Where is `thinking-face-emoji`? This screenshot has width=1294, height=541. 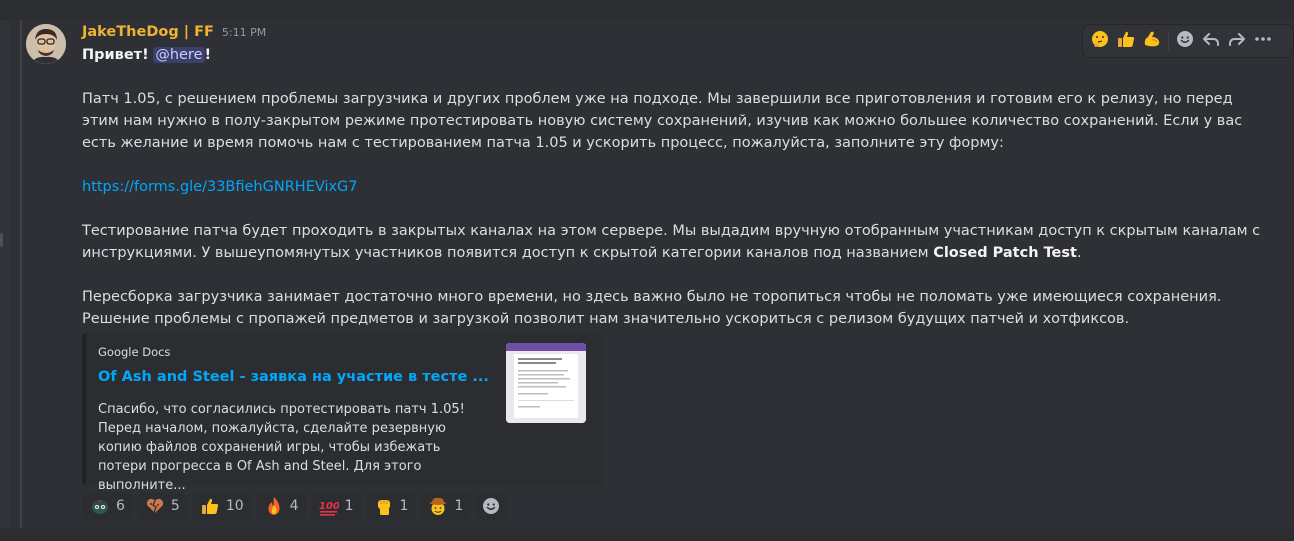
thinking-face-emoji is located at coordinates (1100, 41).